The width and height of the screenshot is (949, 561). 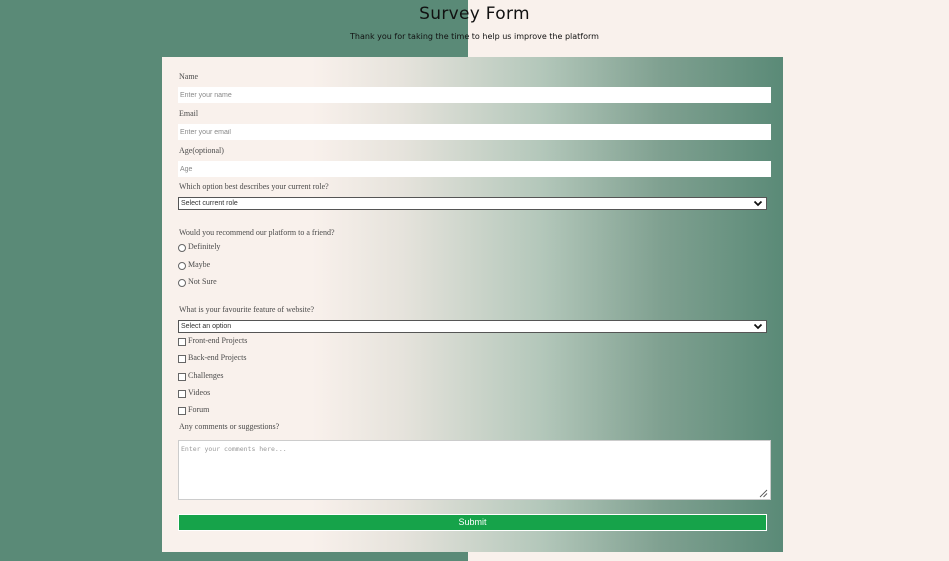 What do you see at coordinates (229, 426) in the screenshot?
I see `comments-label: Any comments or suggestions?` at bounding box center [229, 426].